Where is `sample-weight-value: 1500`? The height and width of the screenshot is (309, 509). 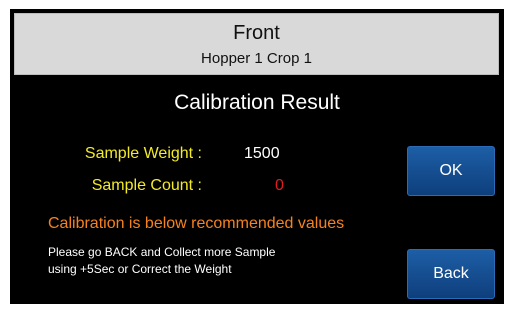 sample-weight-value: 1500 is located at coordinates (262, 153).